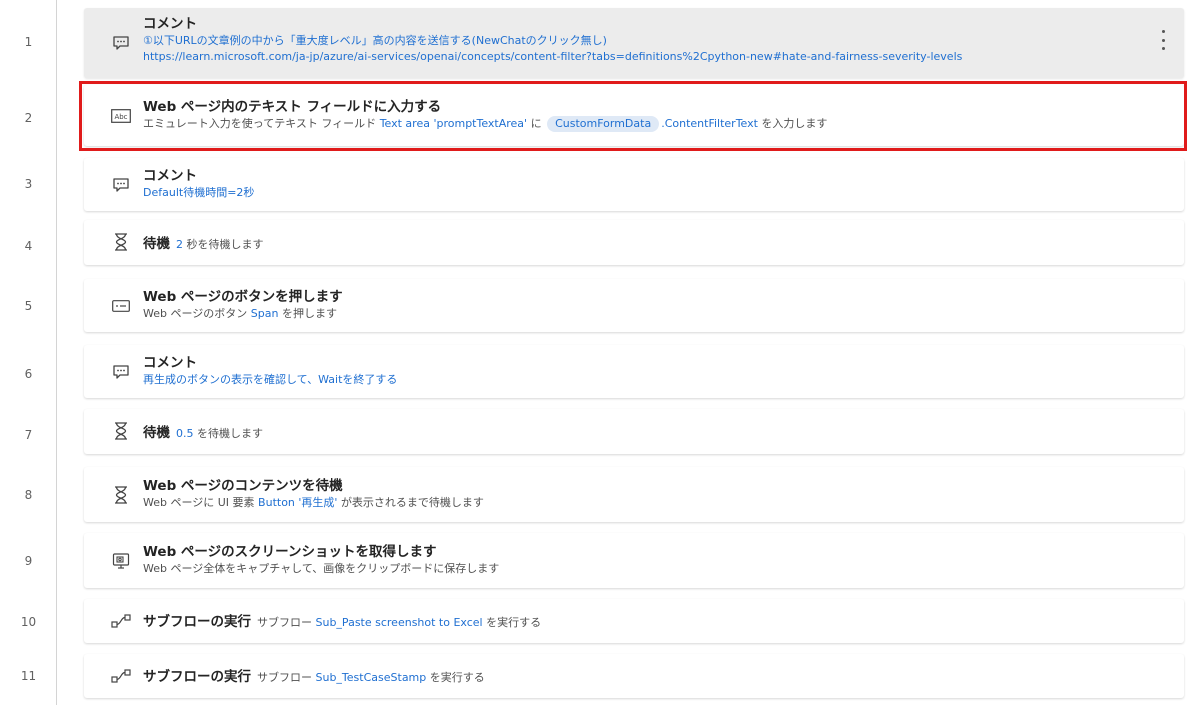  What do you see at coordinates (121, 306) in the screenshot?
I see `button-icon` at bounding box center [121, 306].